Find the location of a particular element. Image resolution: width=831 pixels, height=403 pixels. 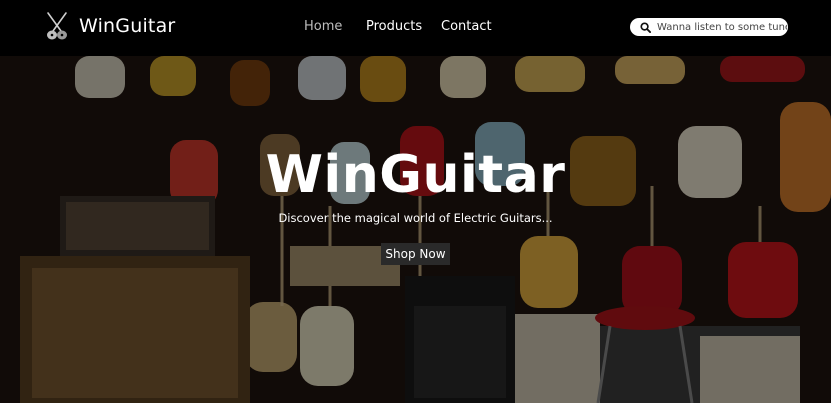

nav-link-products: Products is located at coordinates (394, 26).